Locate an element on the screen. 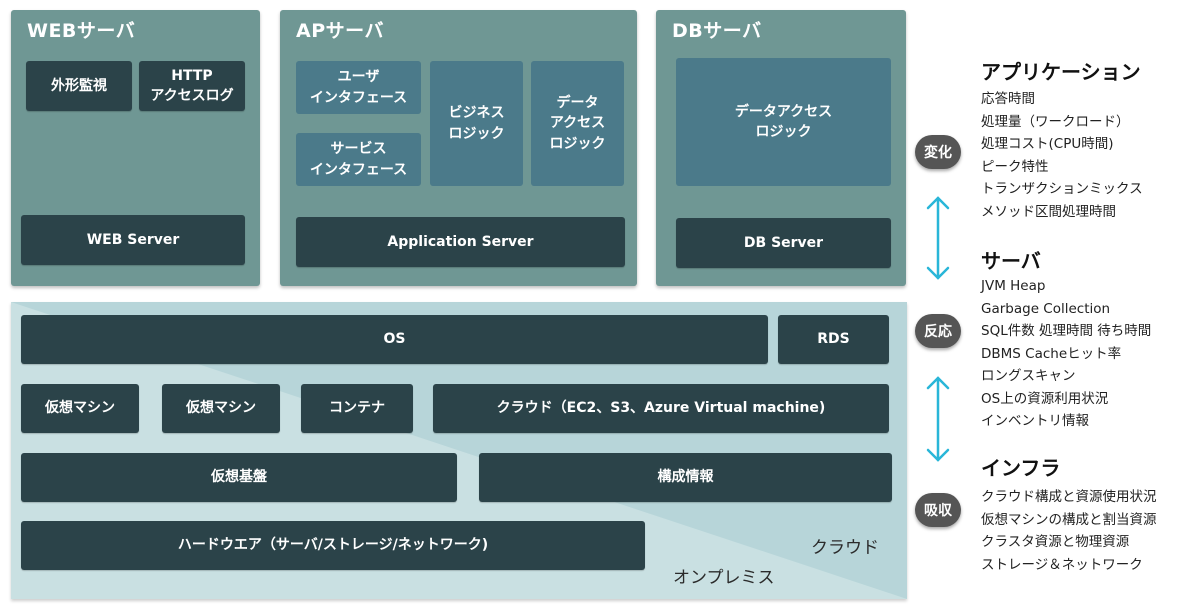  container-block: コンテナ is located at coordinates (357, 408).